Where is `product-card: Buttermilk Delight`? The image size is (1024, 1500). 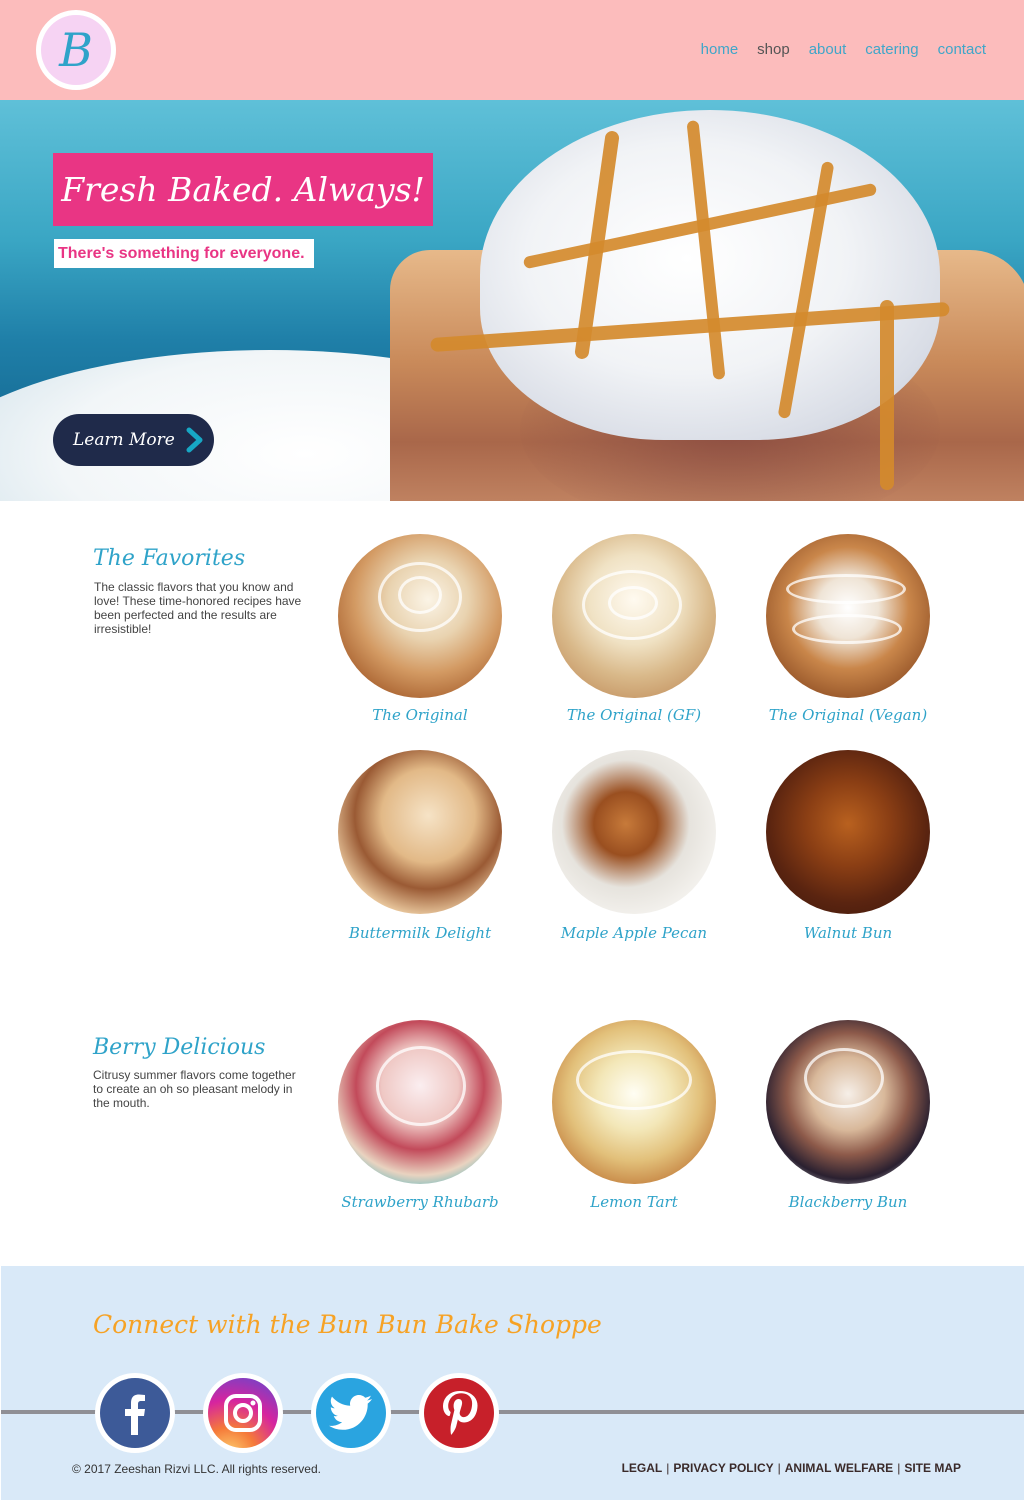
product-card: Buttermilk Delight is located at coordinates (420, 846).